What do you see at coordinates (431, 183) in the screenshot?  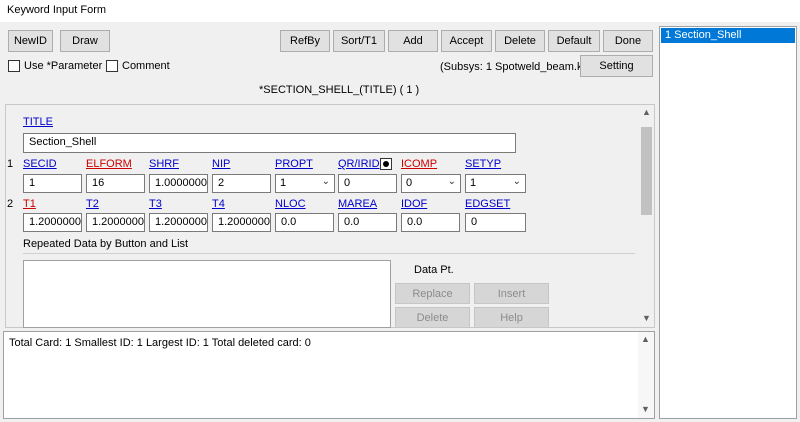 I see `icomp-select: 0 ⌄` at bounding box center [431, 183].